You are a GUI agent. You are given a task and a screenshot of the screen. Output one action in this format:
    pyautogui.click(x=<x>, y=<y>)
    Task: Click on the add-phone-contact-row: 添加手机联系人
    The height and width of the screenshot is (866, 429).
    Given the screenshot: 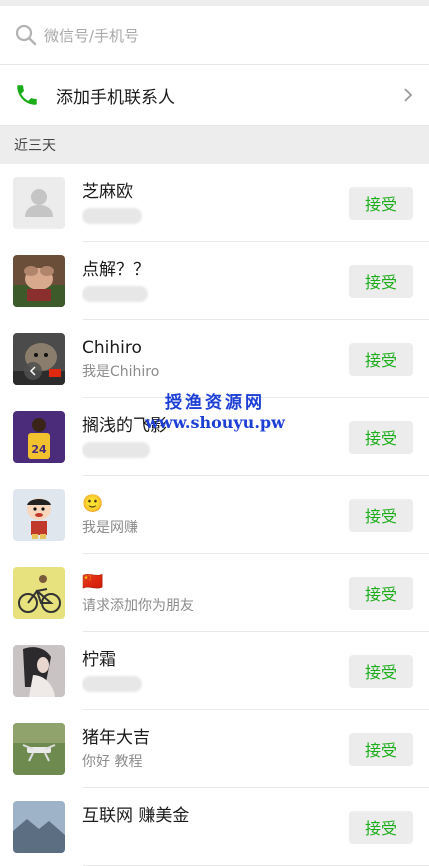 What is the action you would take?
    pyautogui.click(x=214, y=95)
    